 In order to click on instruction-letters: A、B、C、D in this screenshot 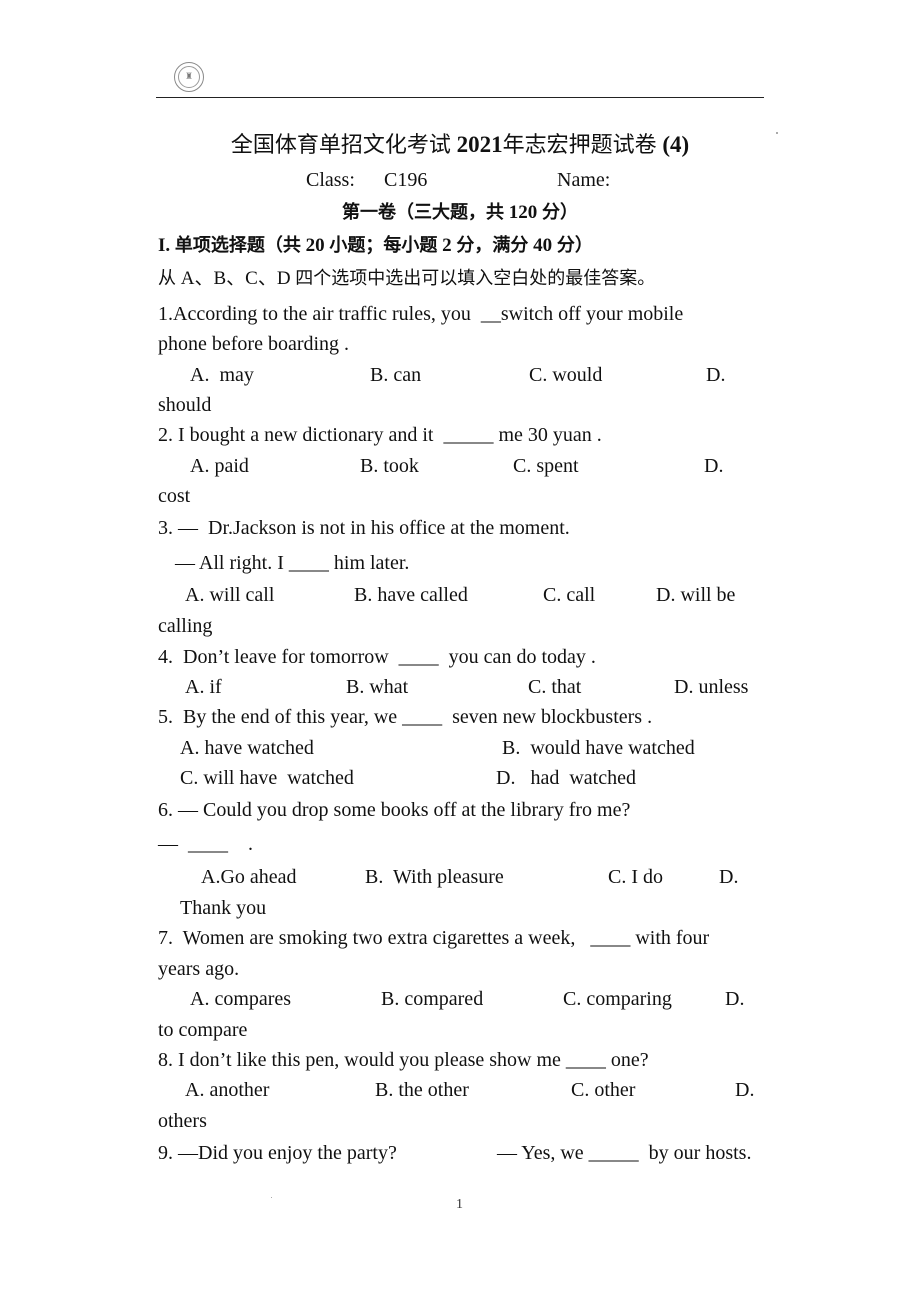, I will do `click(235, 278)`.